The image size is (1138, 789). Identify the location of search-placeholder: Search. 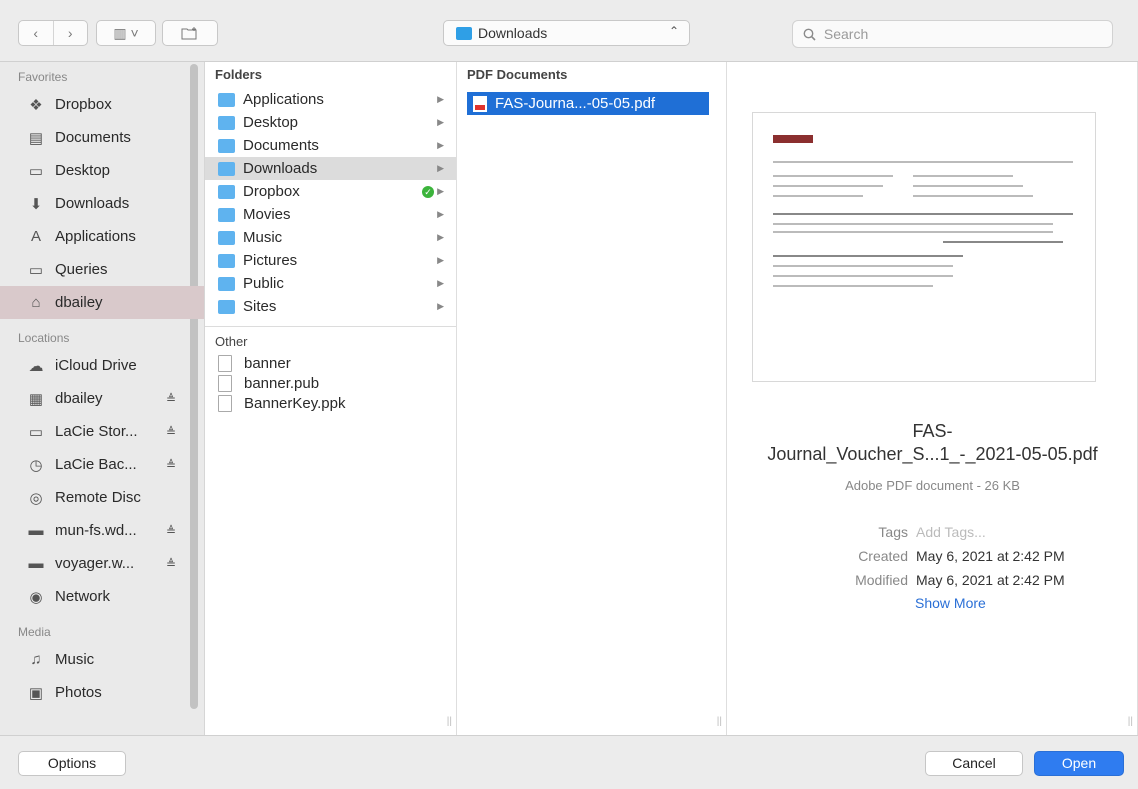
(846, 34).